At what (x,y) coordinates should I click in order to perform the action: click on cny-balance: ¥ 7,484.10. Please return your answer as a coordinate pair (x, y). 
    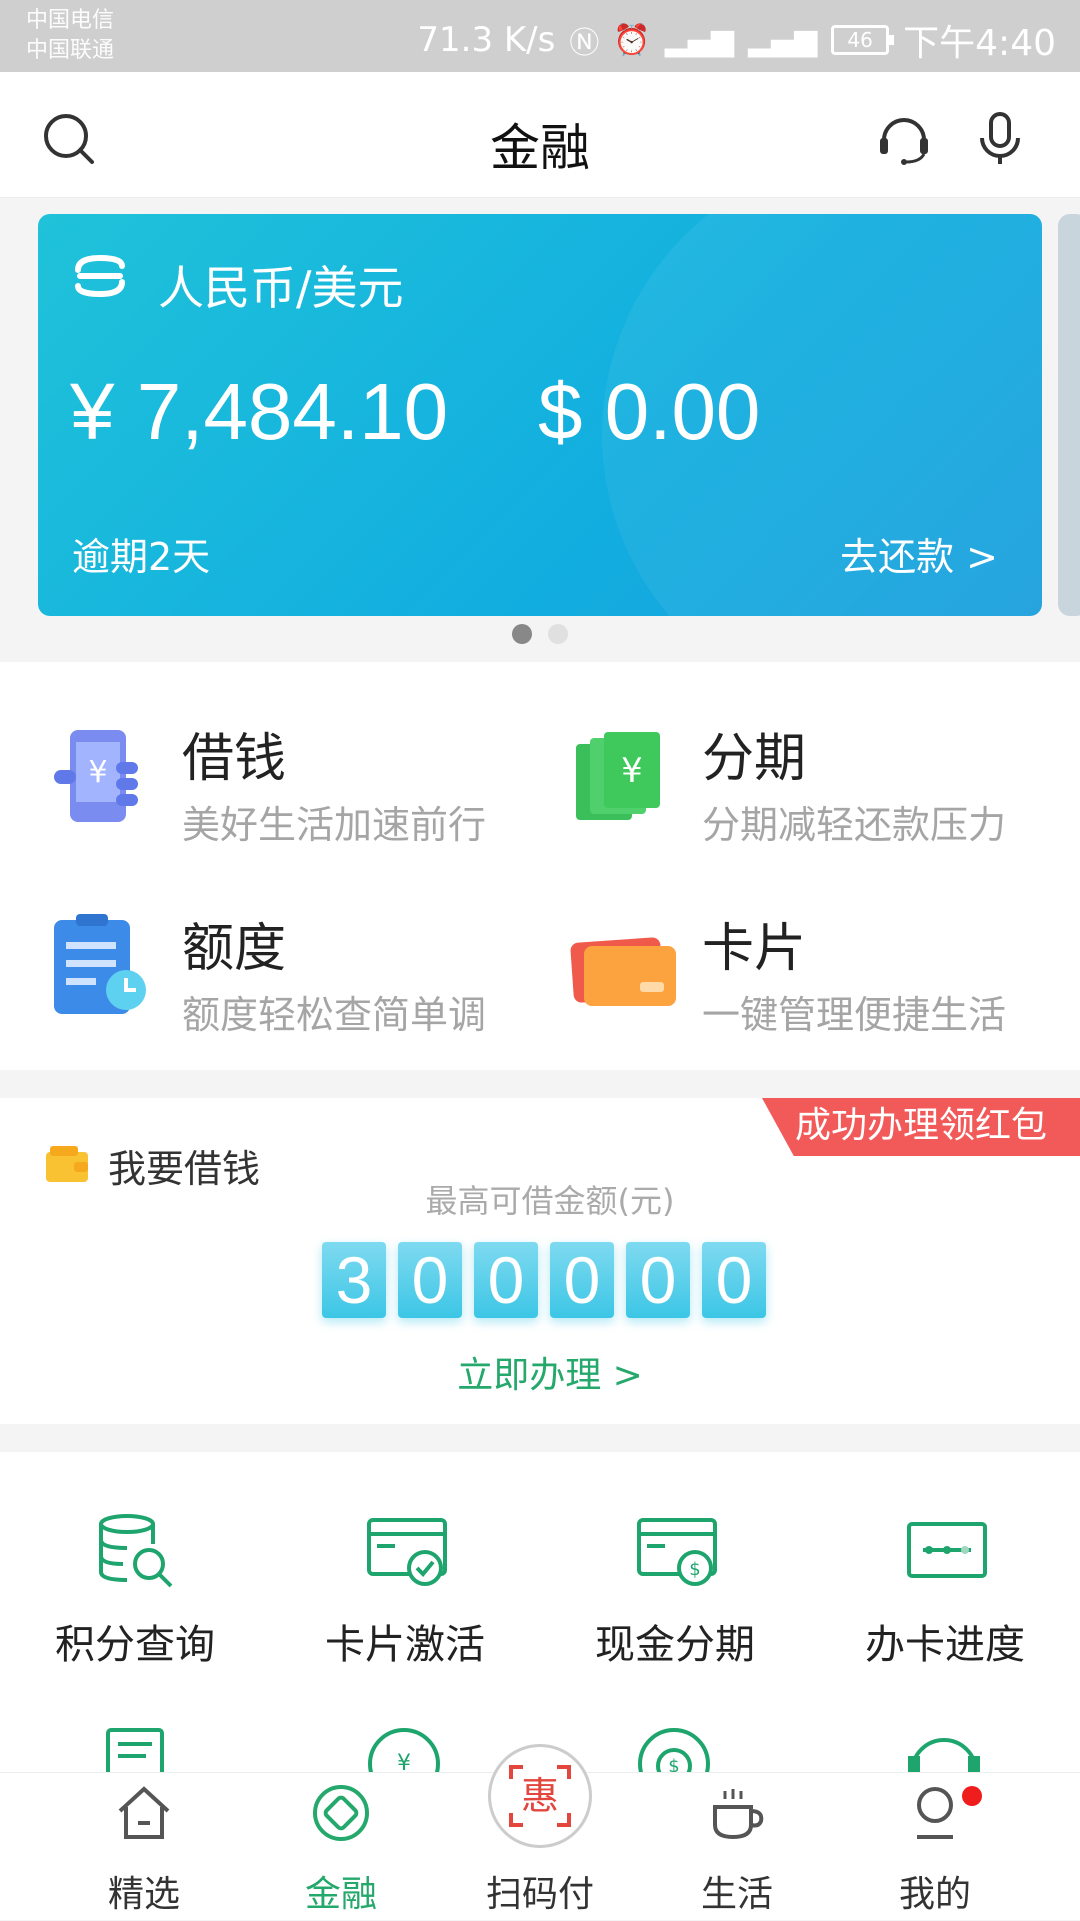
    Looking at the image, I should click on (259, 411).